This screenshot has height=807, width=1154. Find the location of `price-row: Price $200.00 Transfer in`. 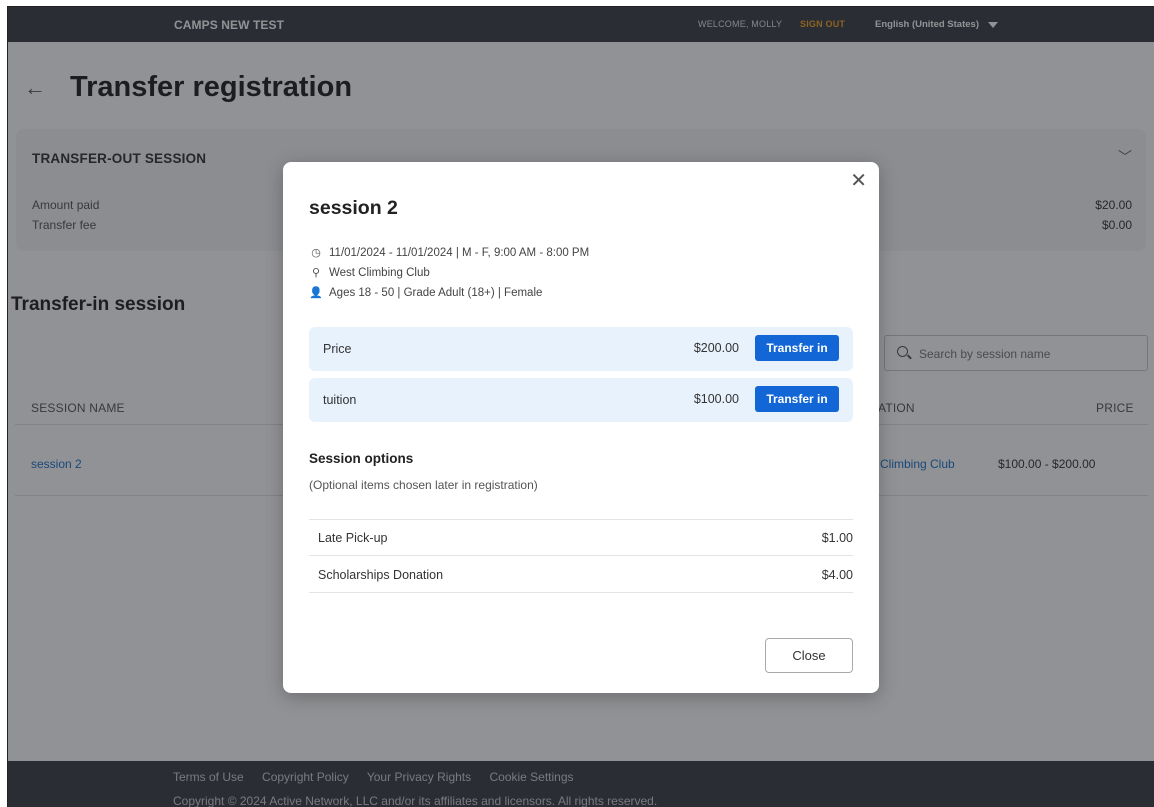

price-row: Price $200.00 Transfer in is located at coordinates (581, 349).